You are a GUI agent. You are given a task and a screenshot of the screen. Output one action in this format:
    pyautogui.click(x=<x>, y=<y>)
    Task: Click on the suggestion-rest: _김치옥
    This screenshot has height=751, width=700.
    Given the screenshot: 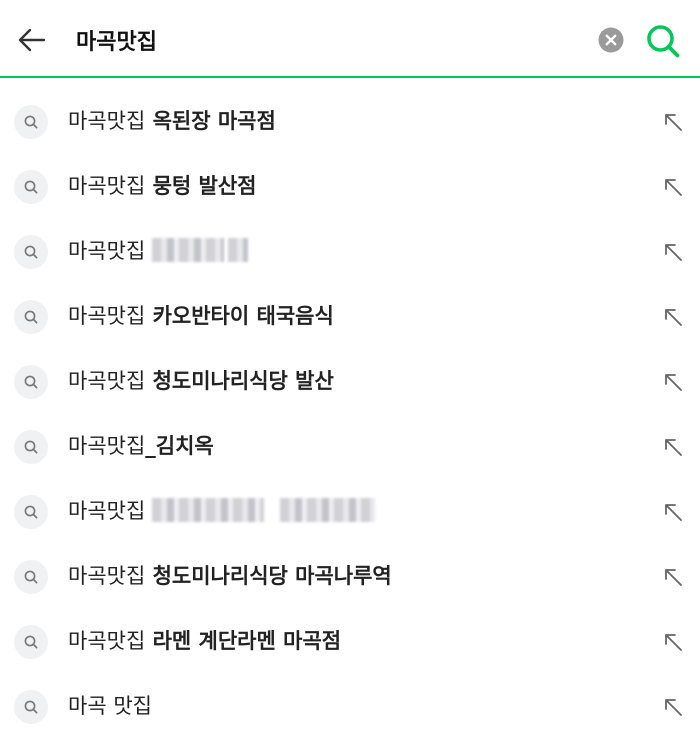 What is the action you would take?
    pyautogui.click(x=179, y=446)
    